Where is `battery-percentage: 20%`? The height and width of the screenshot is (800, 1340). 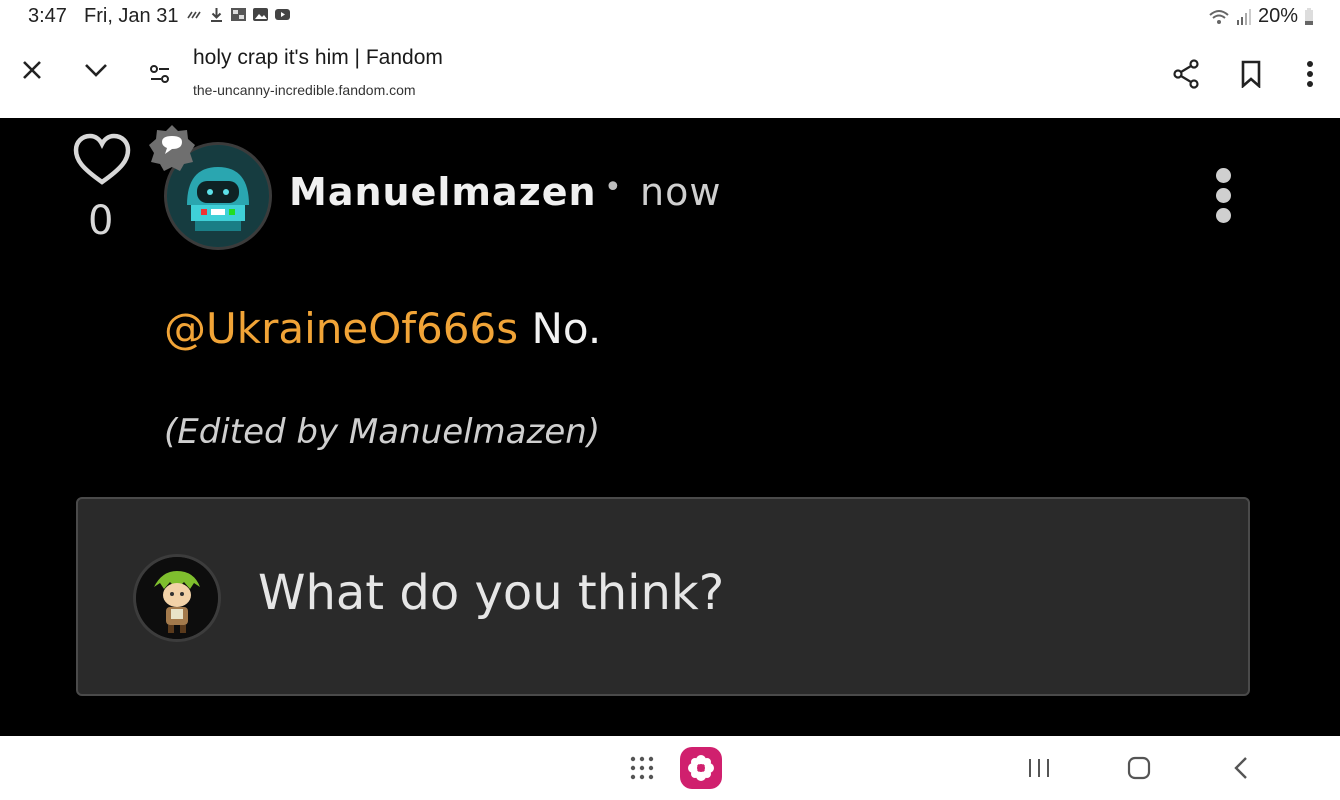
battery-percentage: 20% is located at coordinates (1277, 16).